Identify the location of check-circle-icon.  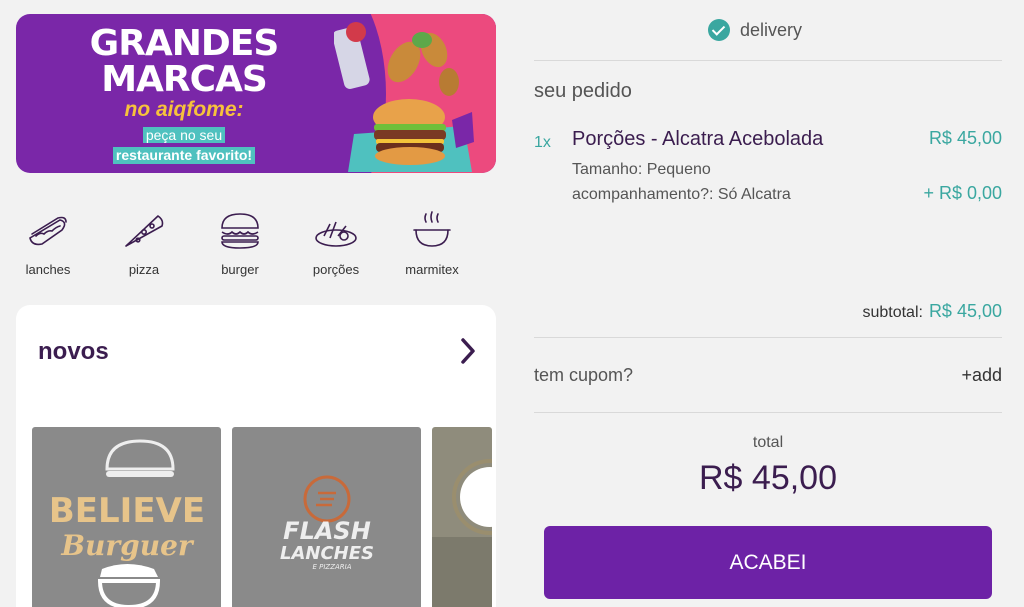
(719, 30).